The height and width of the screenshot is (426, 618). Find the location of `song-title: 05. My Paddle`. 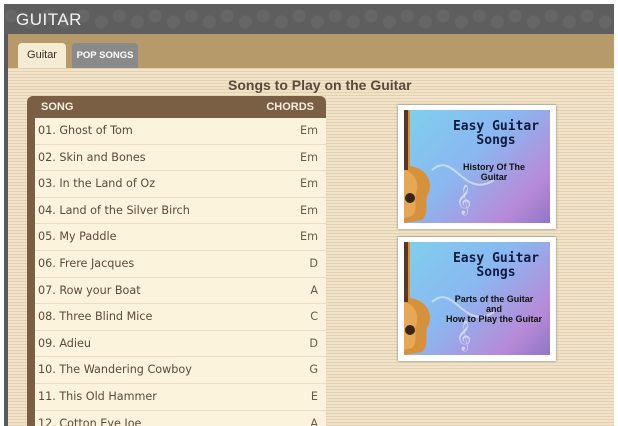

song-title: 05. My Paddle is located at coordinates (77, 237).